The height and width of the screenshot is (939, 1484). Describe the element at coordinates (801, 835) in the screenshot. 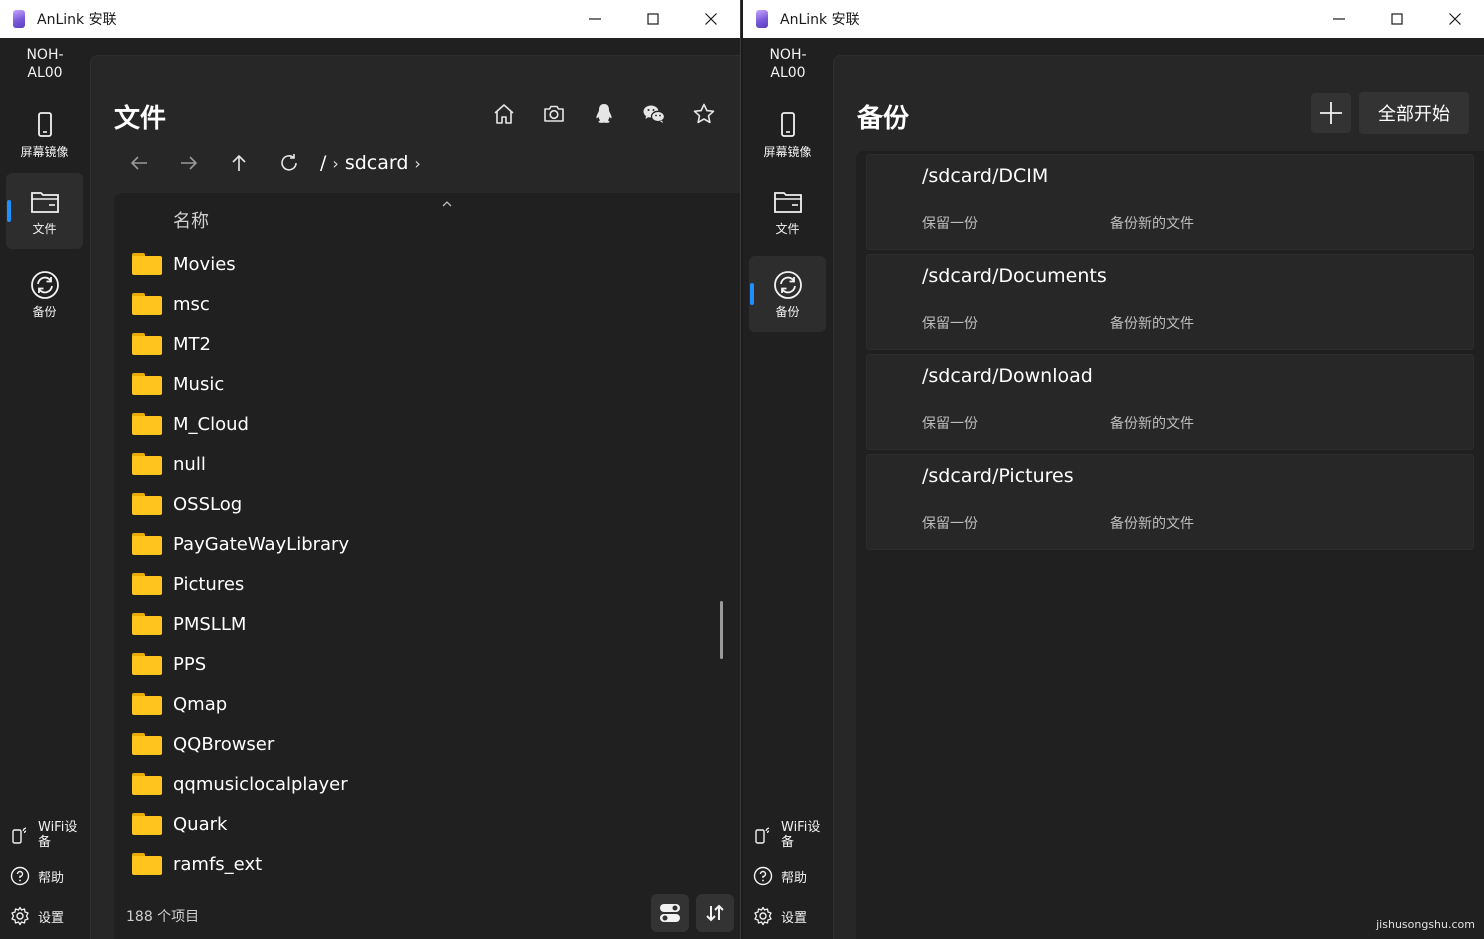

I see `wifi-devices-label: WiFi设备` at that location.